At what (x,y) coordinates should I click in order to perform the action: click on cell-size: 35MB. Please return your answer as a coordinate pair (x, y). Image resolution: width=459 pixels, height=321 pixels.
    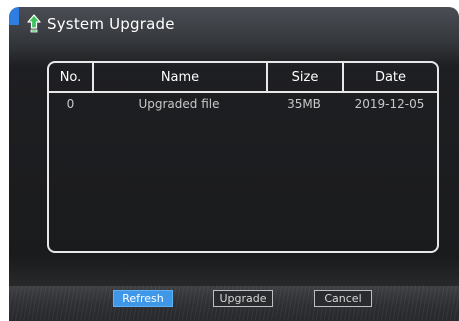
    Looking at the image, I should click on (304, 104).